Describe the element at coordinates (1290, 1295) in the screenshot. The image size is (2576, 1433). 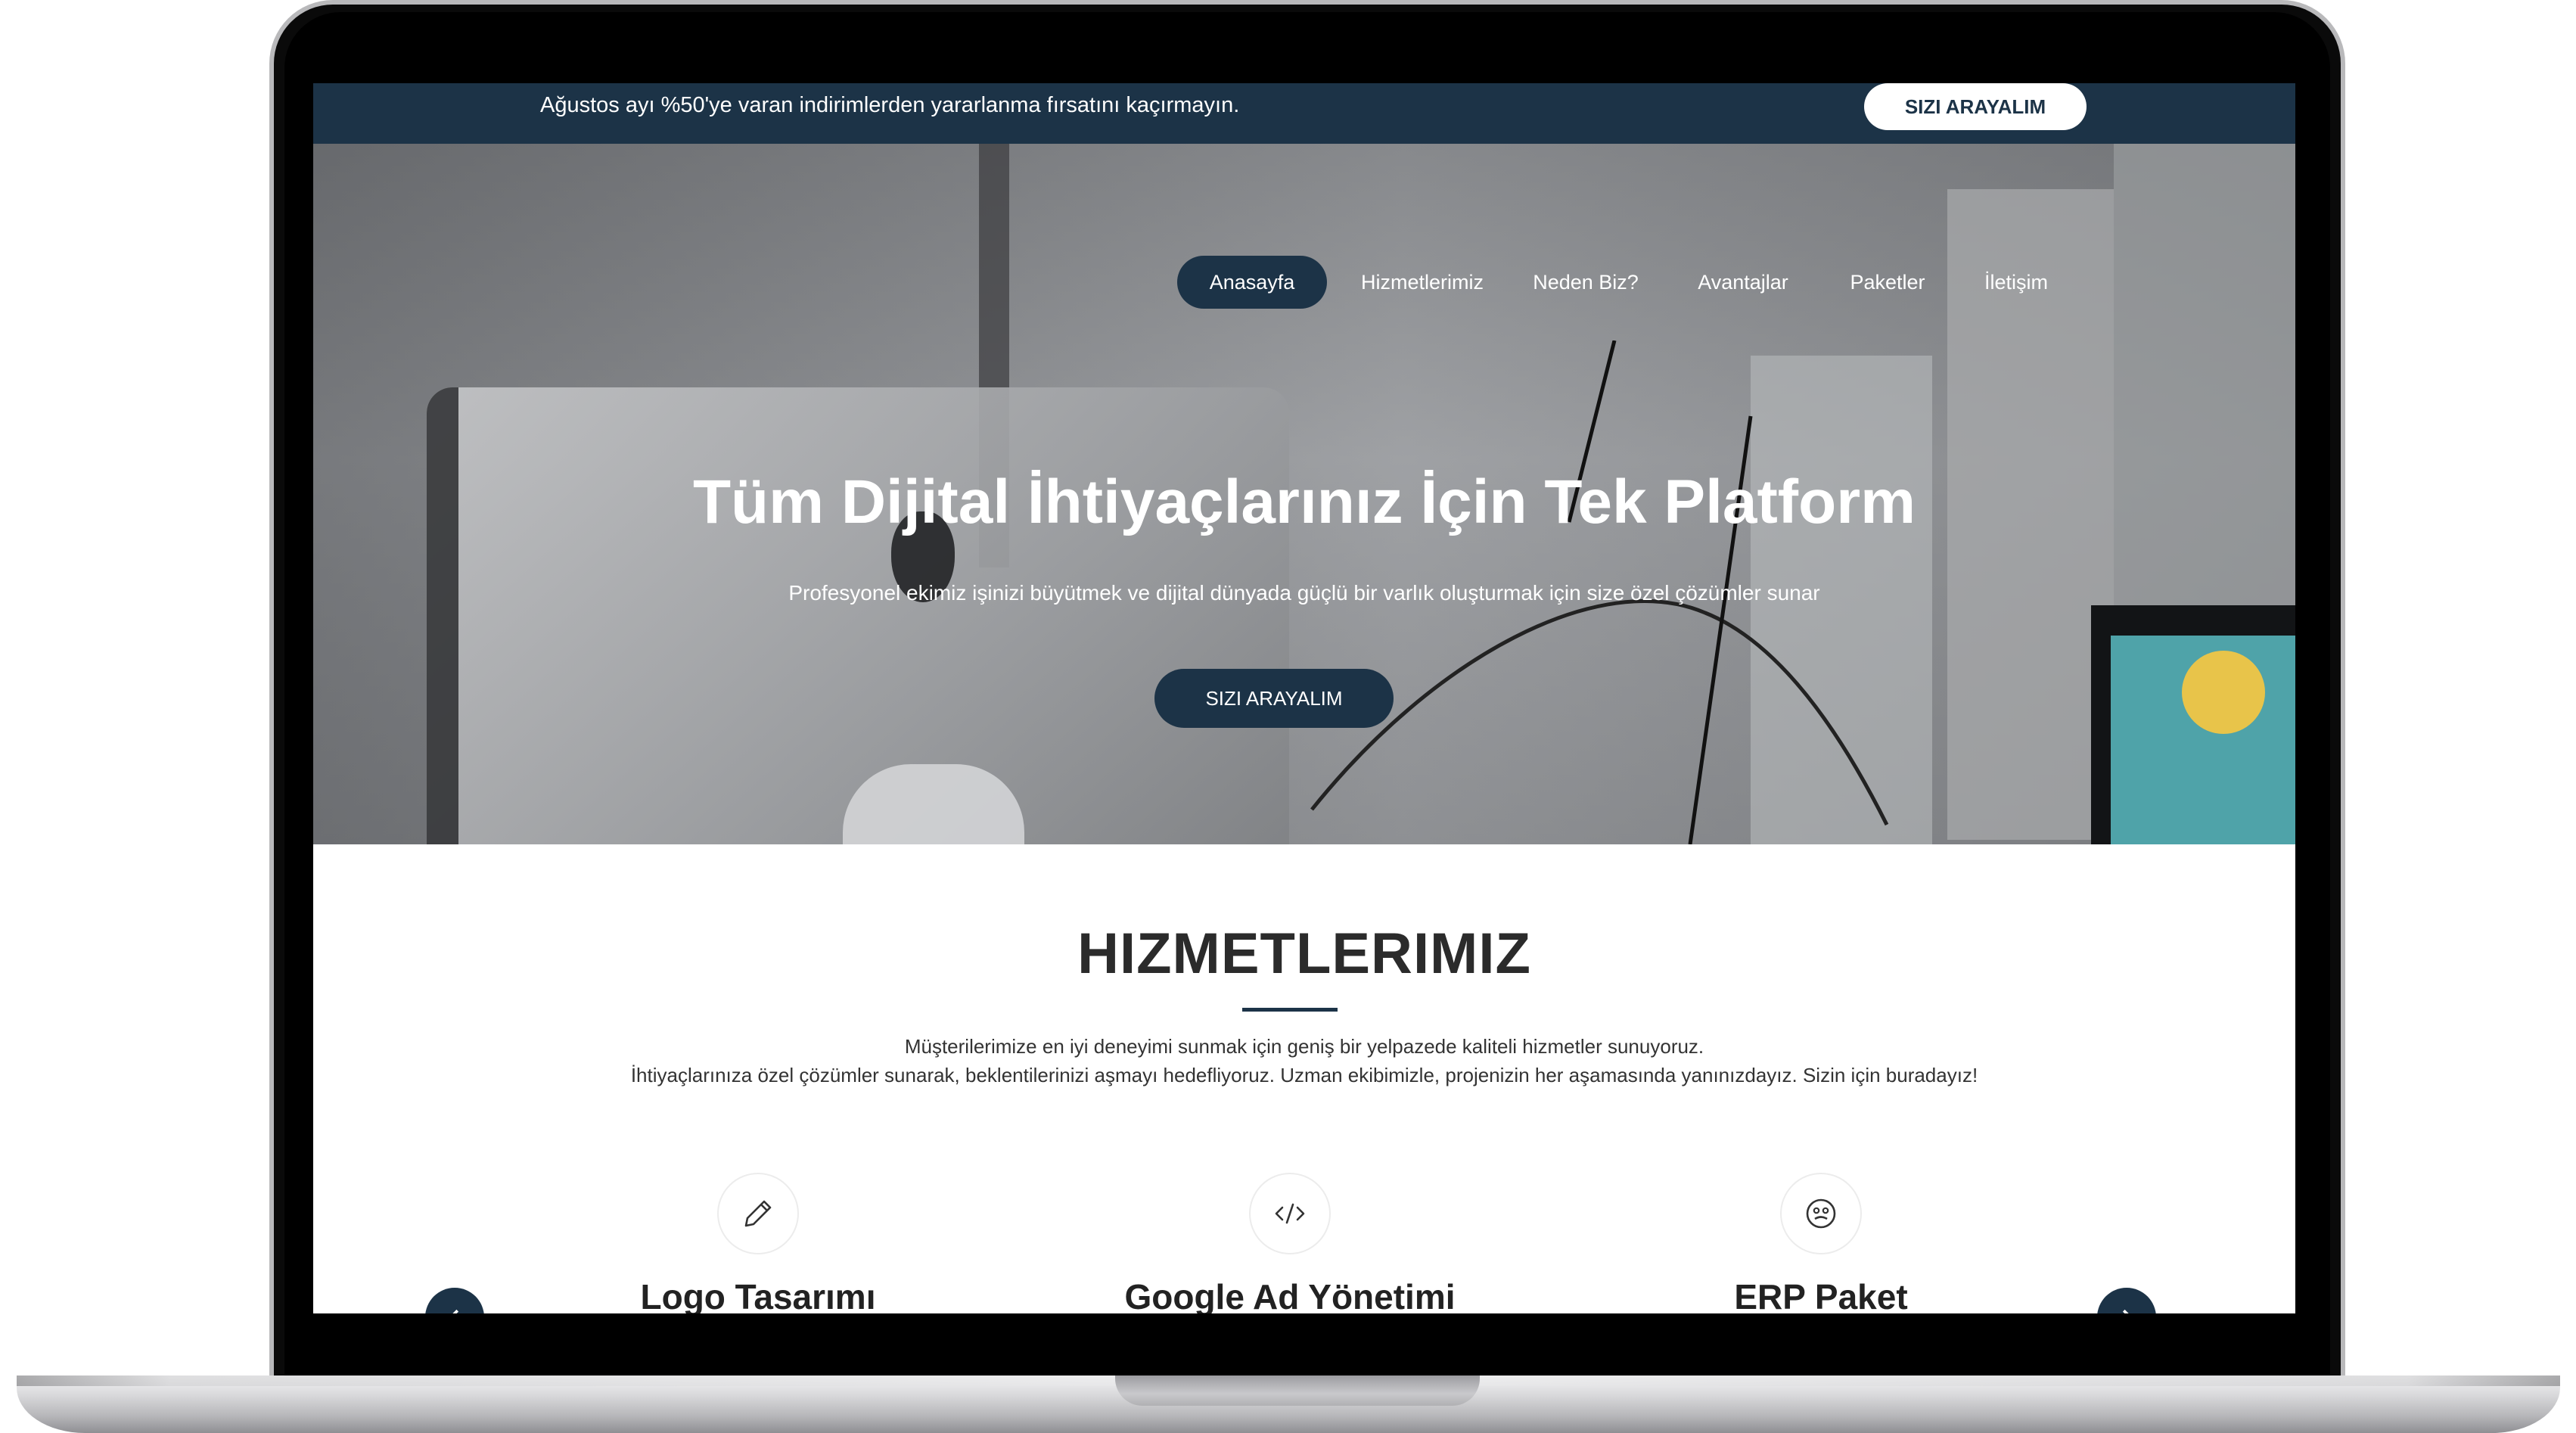
I see `service-name-google-ad: Google Ad Yönetimi` at that location.